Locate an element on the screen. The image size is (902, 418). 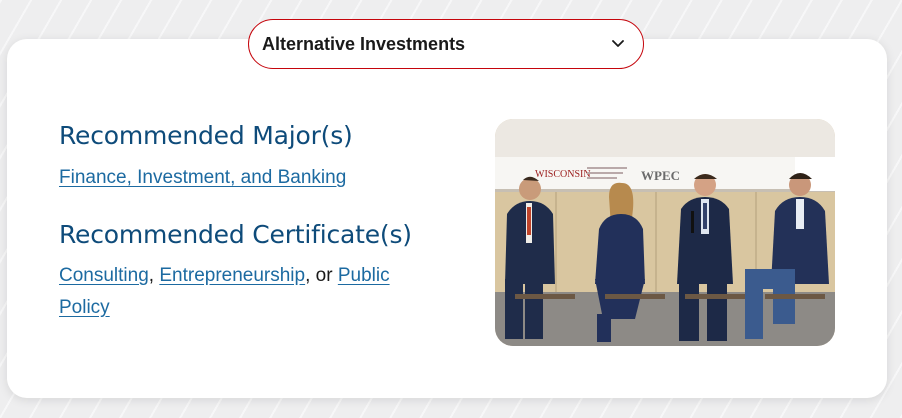
major-link-finance: Finance, Investment, and Banking is located at coordinates (202, 177).